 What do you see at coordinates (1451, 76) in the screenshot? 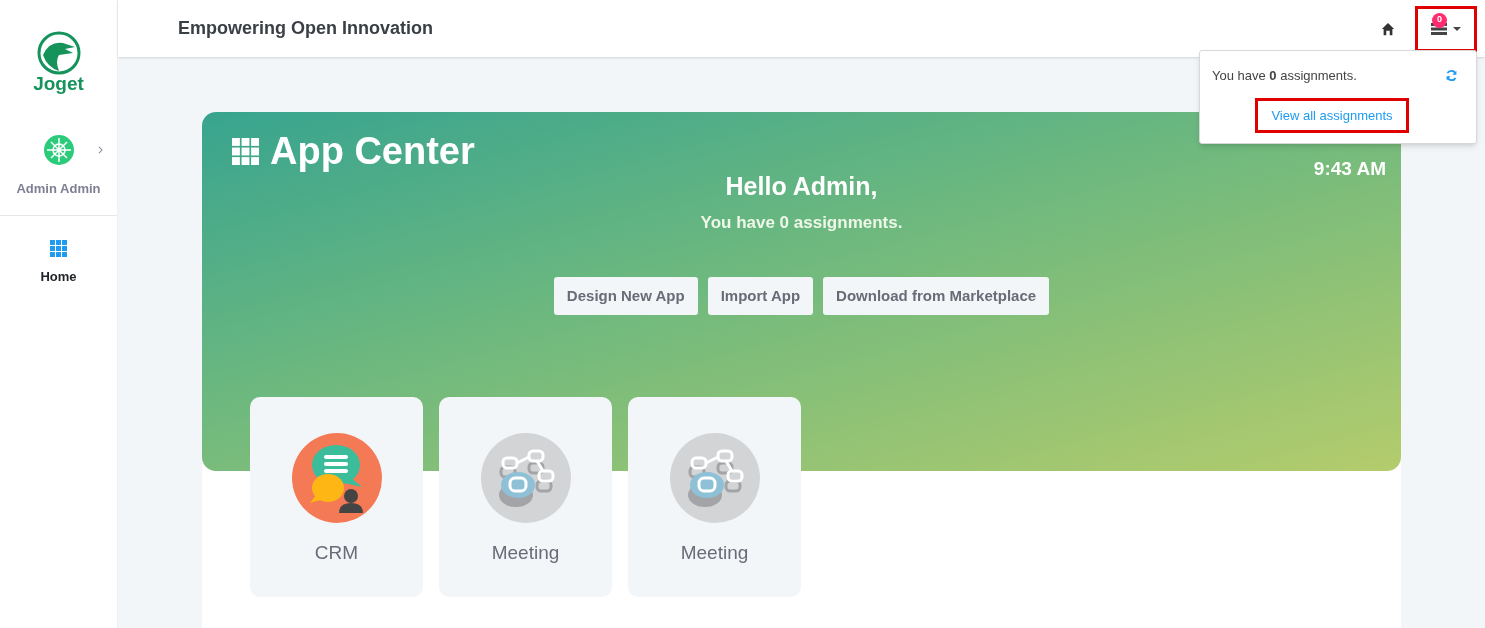
I see `refresh-icon` at bounding box center [1451, 76].